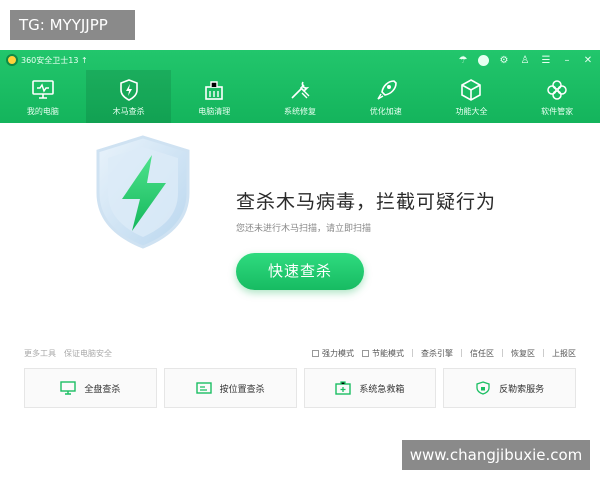  What do you see at coordinates (43, 90) in the screenshot?
I see `computer-icon` at bounding box center [43, 90].